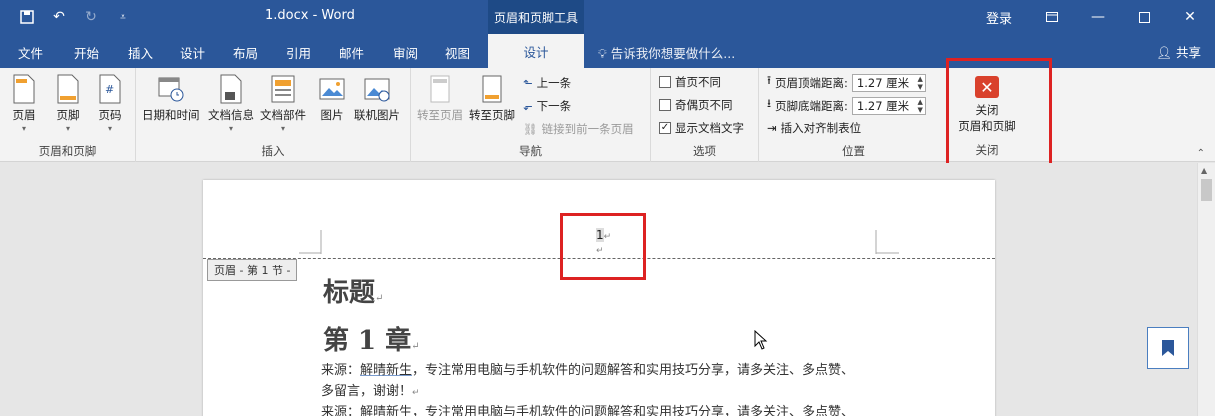 This screenshot has height=416, width=1215. Describe the element at coordinates (231, 89) in the screenshot. I see `document-info-icon` at that location.